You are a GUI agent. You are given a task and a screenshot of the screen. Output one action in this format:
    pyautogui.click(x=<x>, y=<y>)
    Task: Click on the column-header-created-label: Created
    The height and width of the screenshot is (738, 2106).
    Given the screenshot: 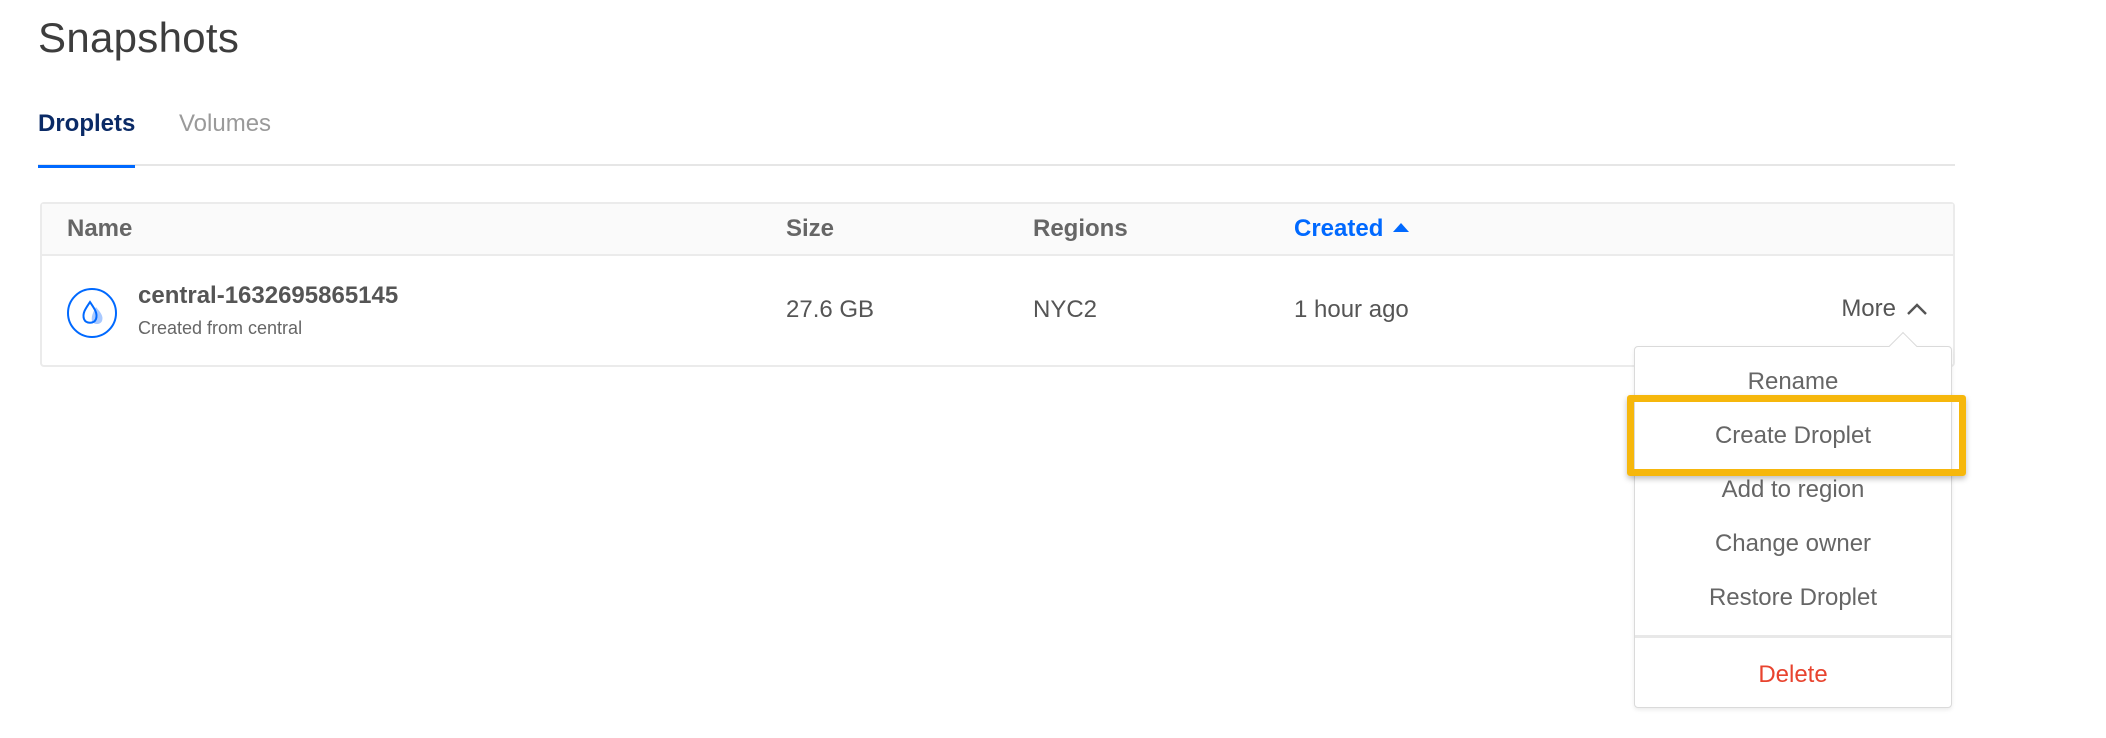 What is the action you would take?
    pyautogui.click(x=1339, y=228)
    